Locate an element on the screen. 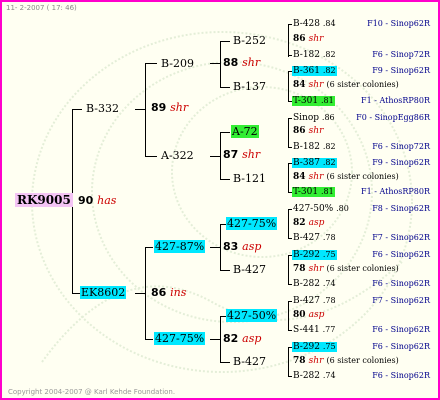 The width and height of the screenshot is (440, 400). gen4-node-8: T-301 .81 is located at coordinates (313, 192).